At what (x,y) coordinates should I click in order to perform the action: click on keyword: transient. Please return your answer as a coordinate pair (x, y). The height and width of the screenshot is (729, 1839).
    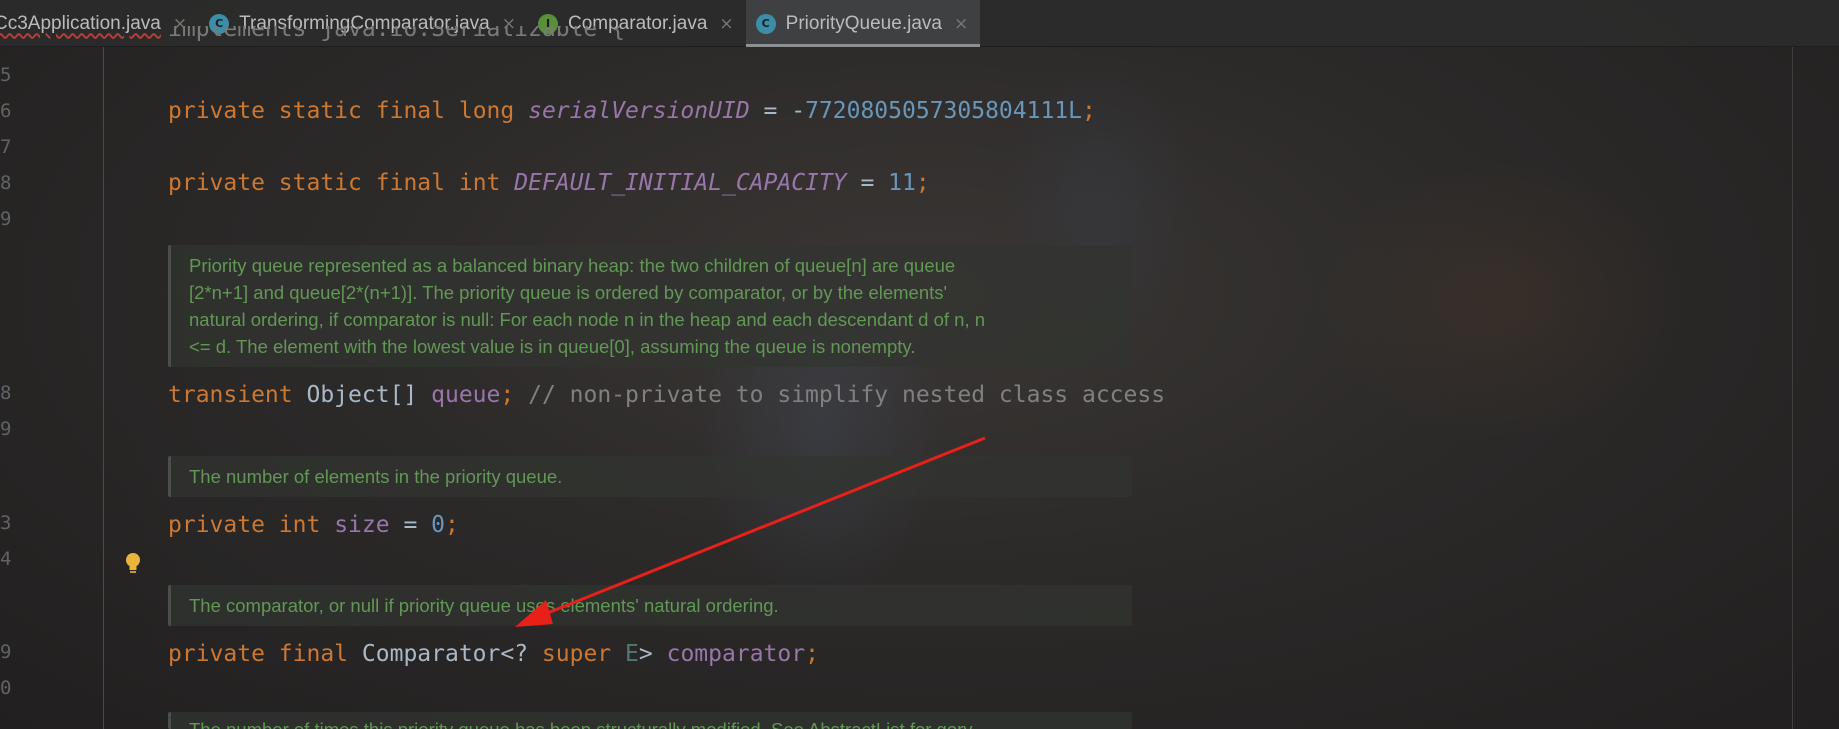
    Looking at the image, I should click on (230, 395).